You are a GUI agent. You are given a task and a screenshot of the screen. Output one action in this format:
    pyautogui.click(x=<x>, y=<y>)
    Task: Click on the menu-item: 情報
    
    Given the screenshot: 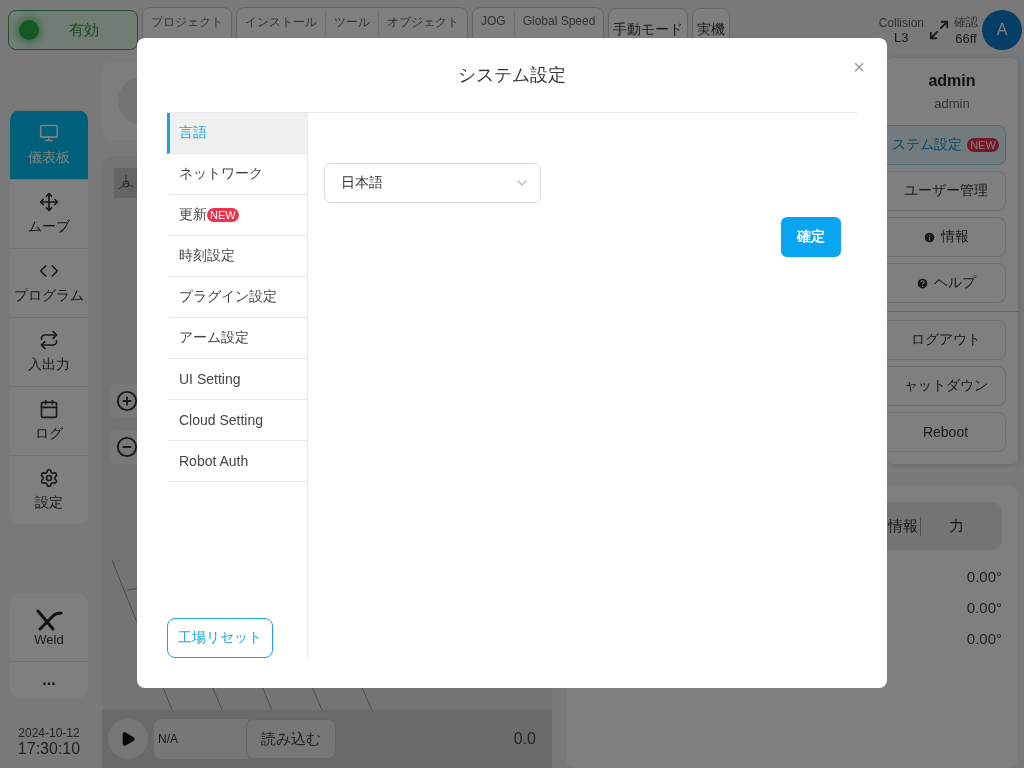 What is the action you would take?
    pyautogui.click(x=946, y=237)
    